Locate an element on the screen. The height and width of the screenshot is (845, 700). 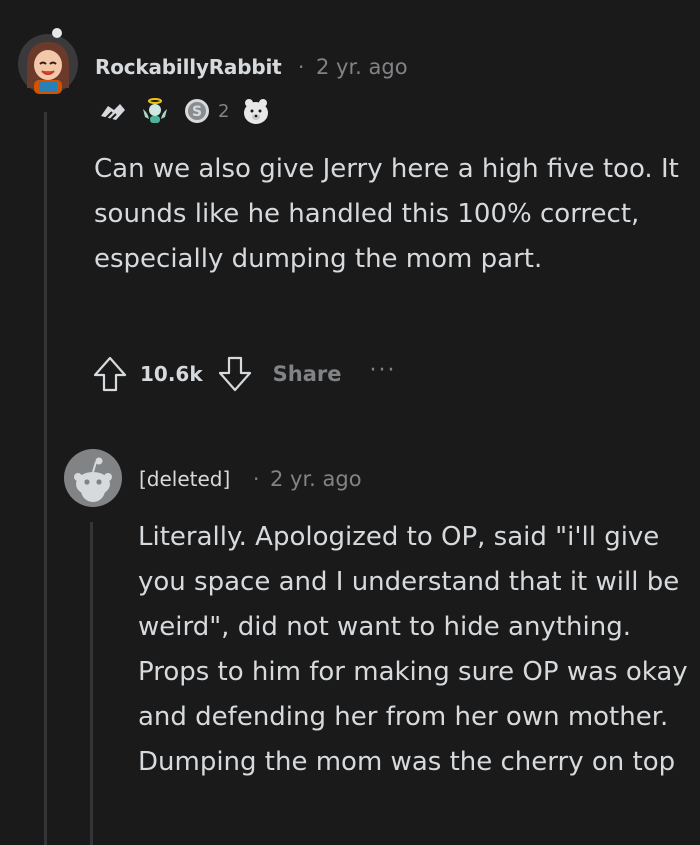
comment-thread-line is located at coordinates (45, 478).